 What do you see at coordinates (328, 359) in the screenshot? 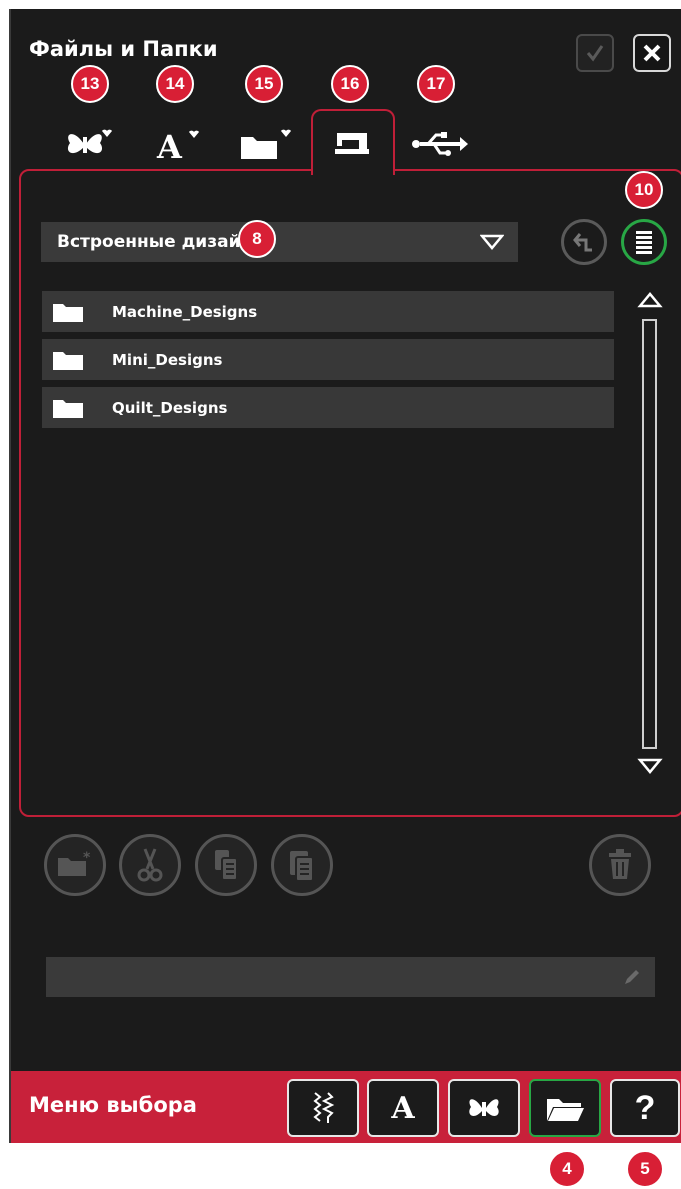
I see `list-item: Mini_Designs` at bounding box center [328, 359].